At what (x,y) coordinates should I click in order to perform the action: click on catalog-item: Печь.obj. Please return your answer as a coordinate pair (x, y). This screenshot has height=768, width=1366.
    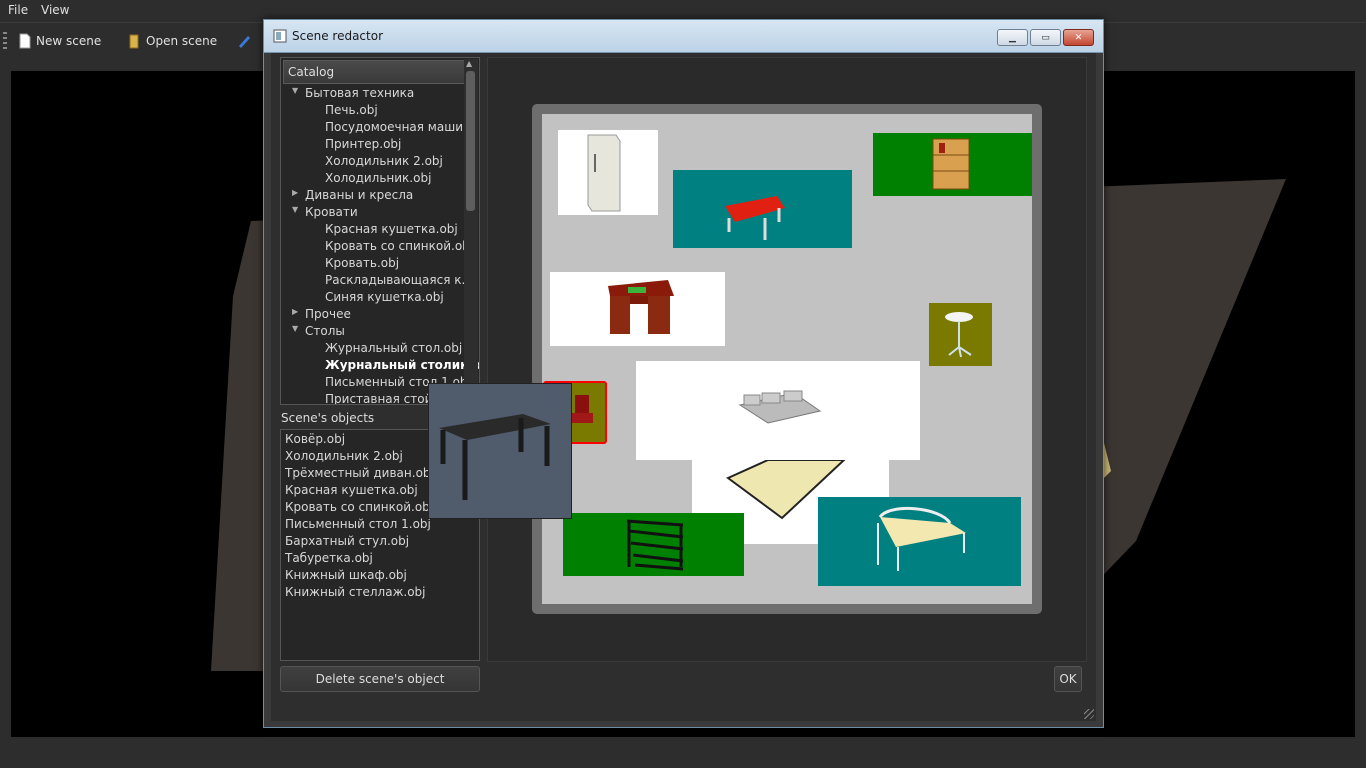
    Looking at the image, I should click on (351, 111).